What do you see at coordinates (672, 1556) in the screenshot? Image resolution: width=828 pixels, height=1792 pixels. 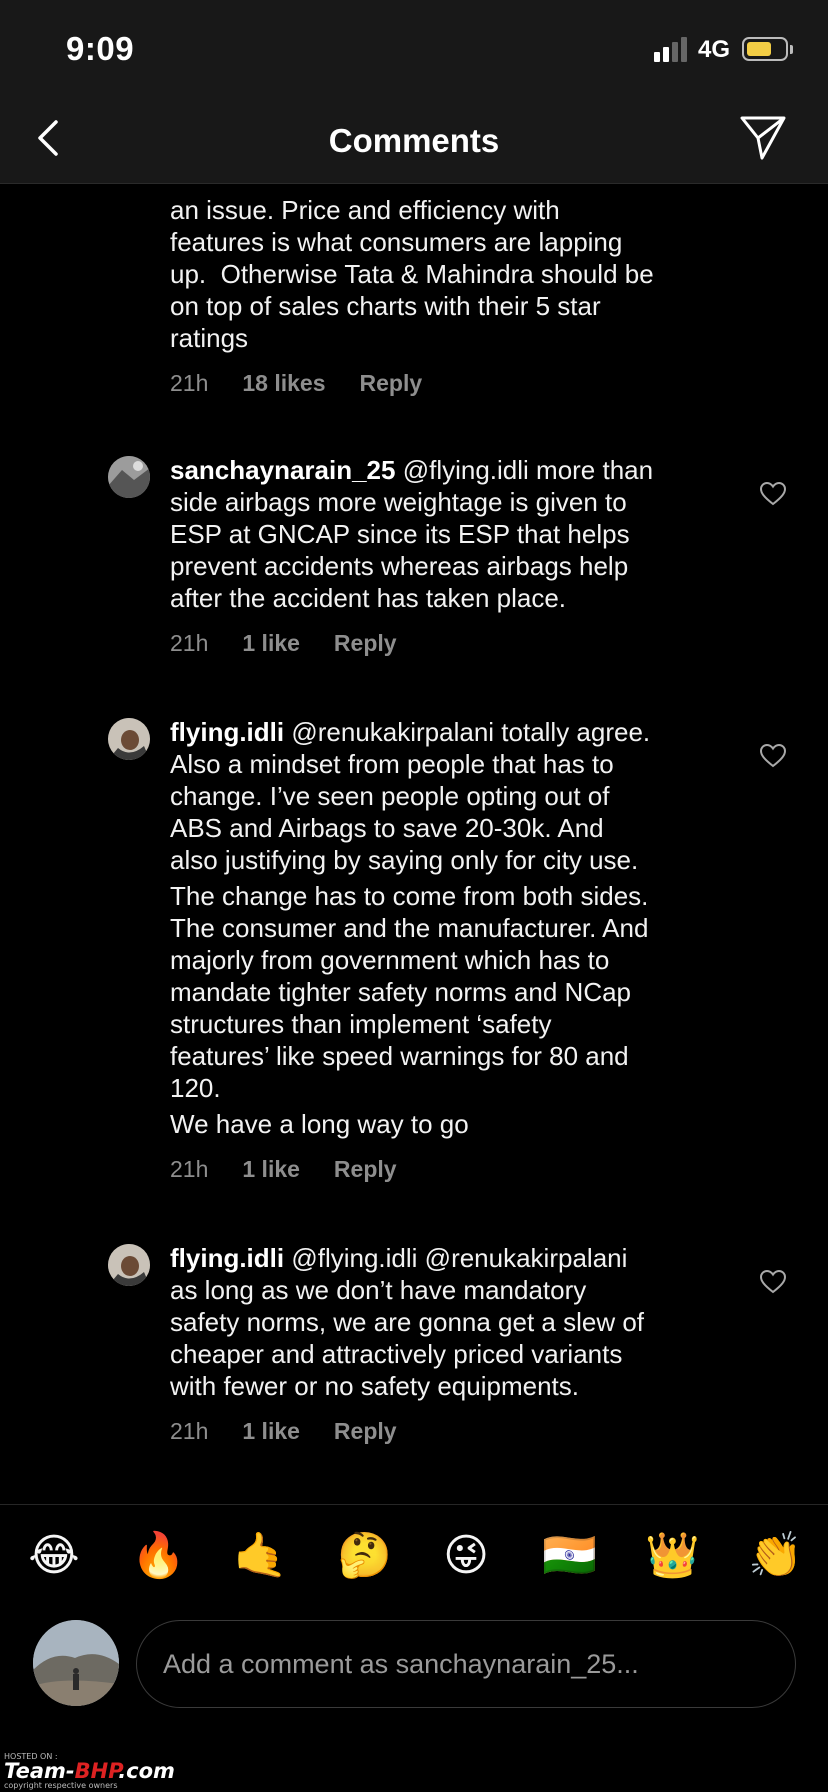 I see `emoji-crown: 👑` at bounding box center [672, 1556].